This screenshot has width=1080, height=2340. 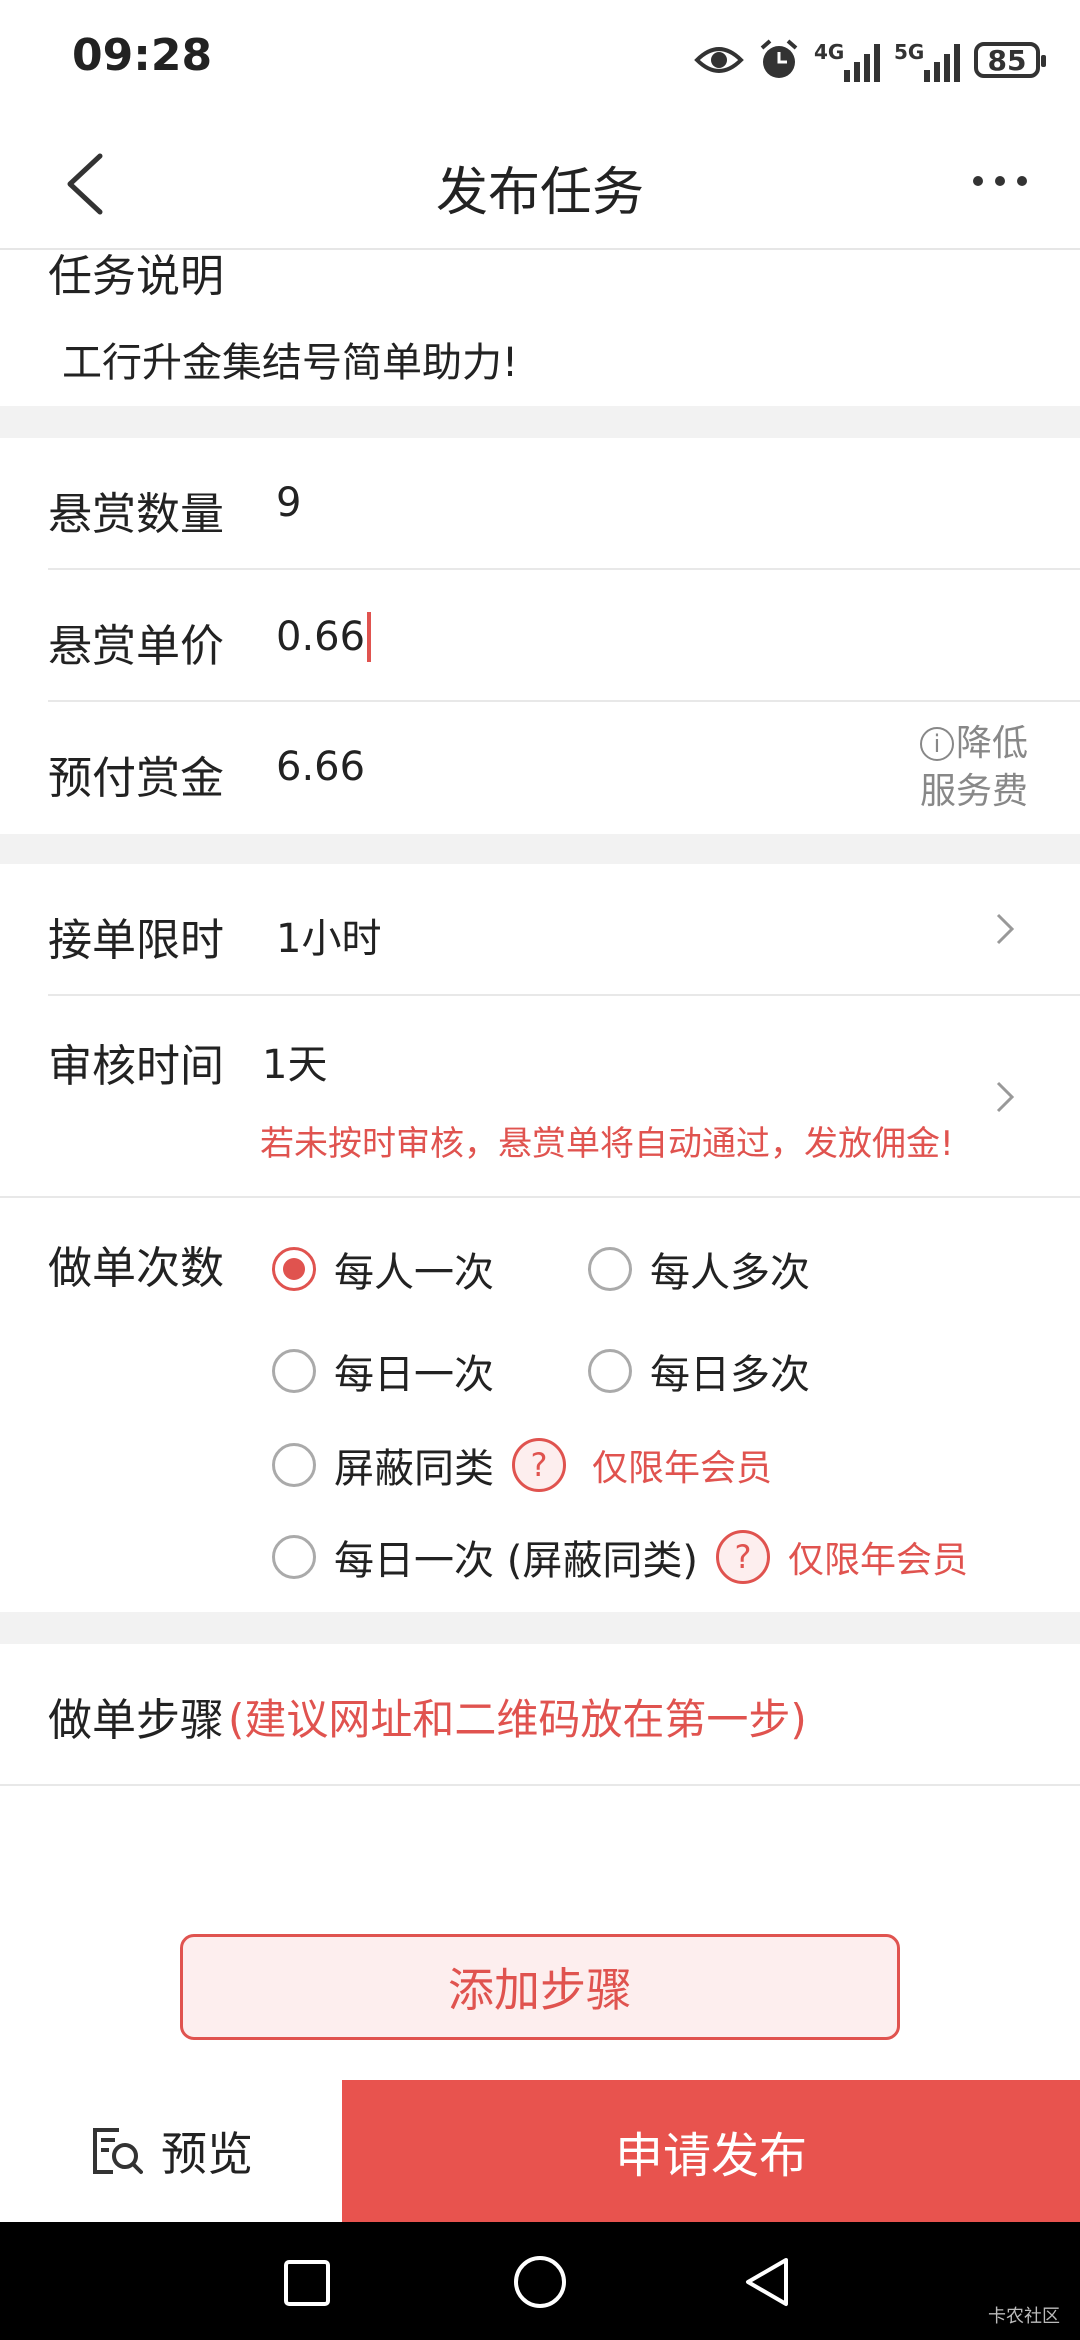 I want to click on watermark: 卡农社区, so click(x=1024, y=2316).